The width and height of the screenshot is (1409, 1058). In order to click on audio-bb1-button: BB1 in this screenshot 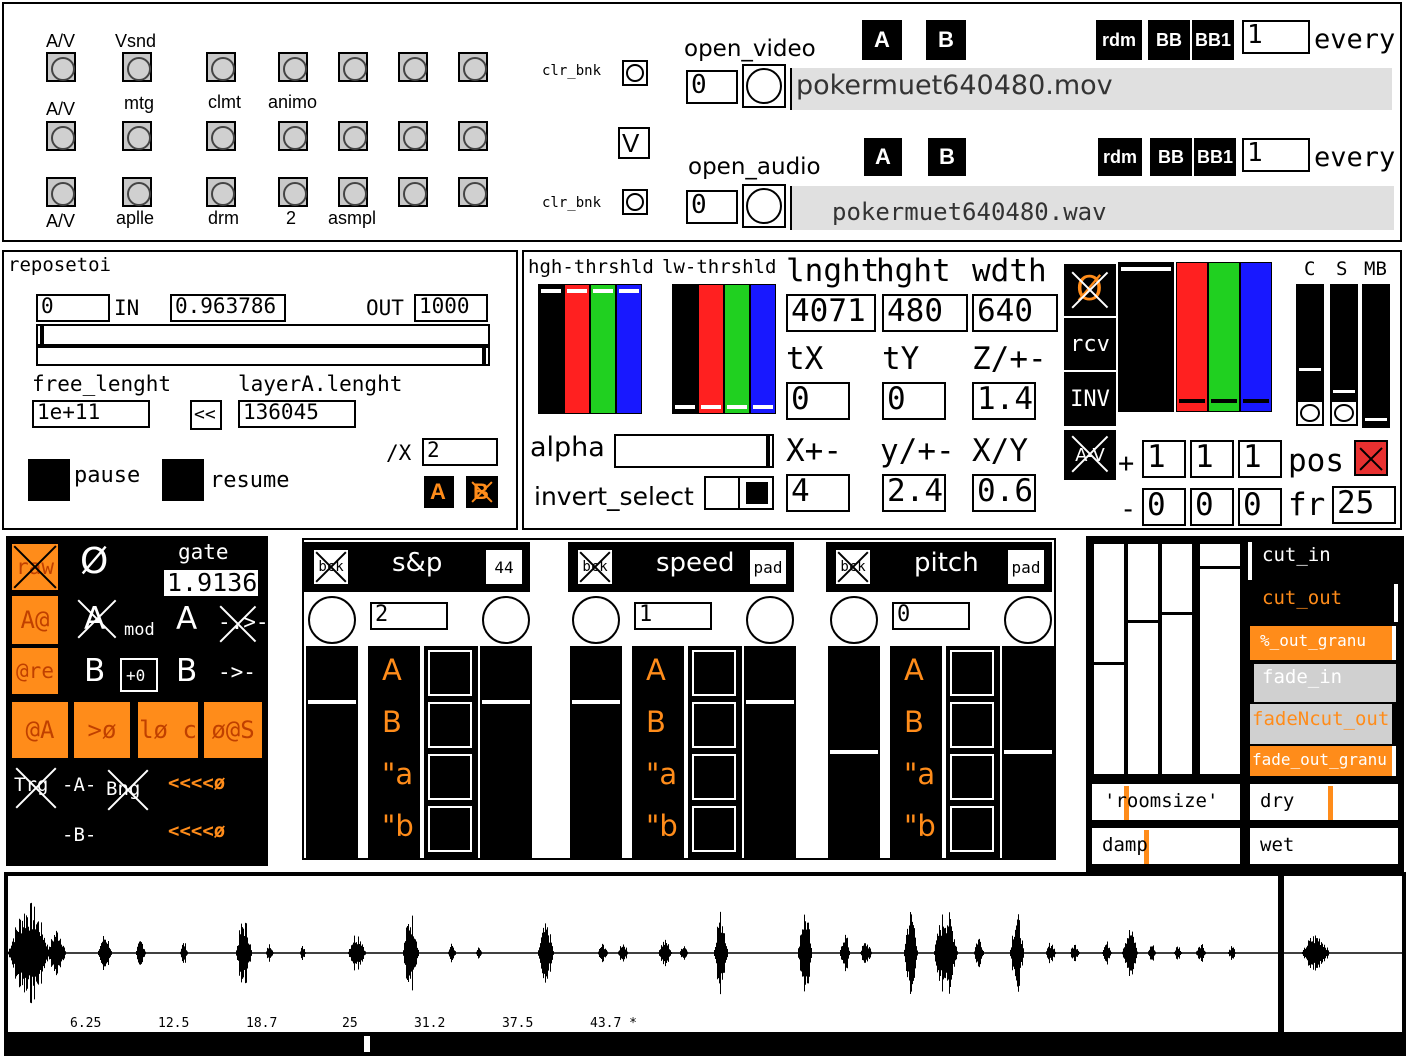, I will do `click(1215, 157)`.